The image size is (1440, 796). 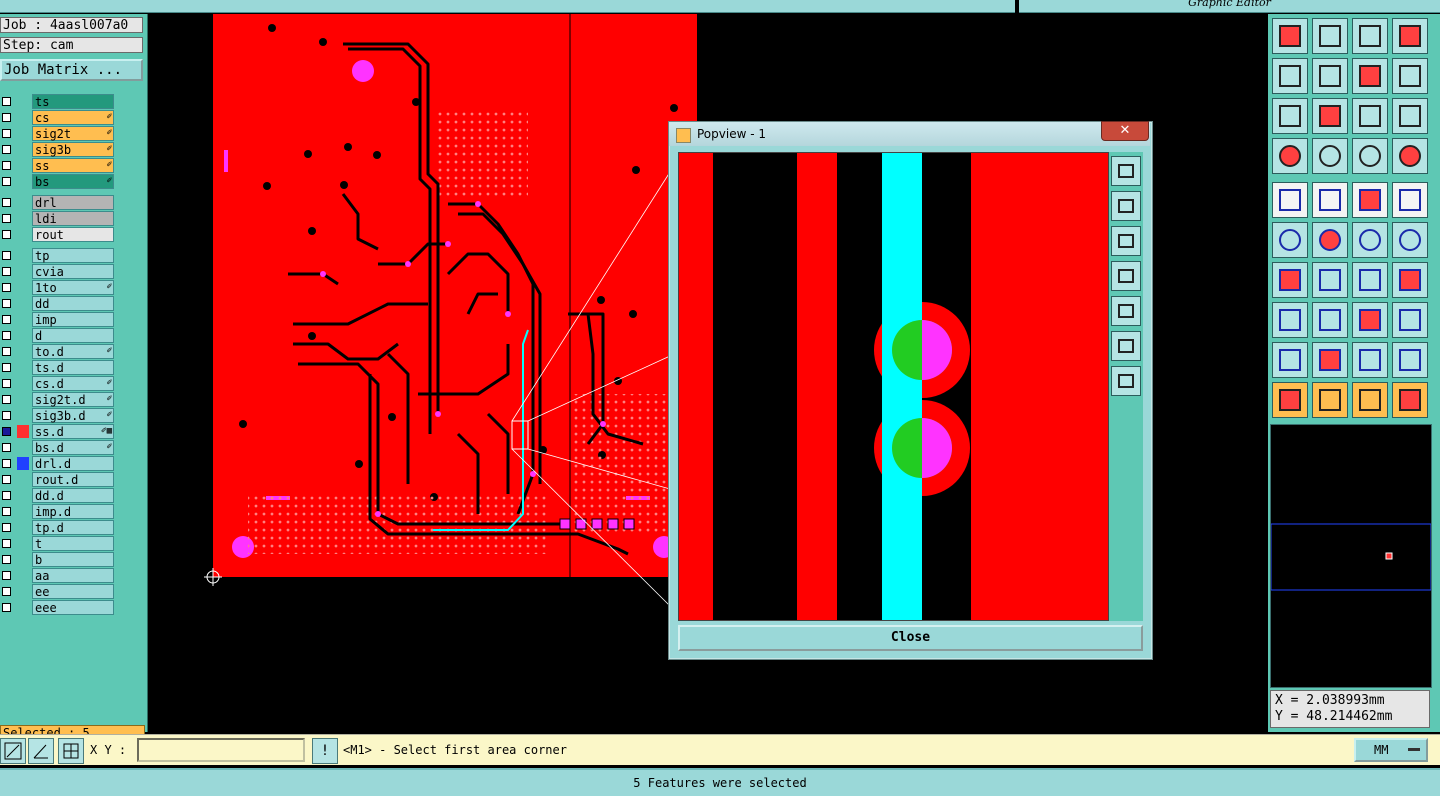 I want to click on pad-icon, so click(x=1290, y=200).